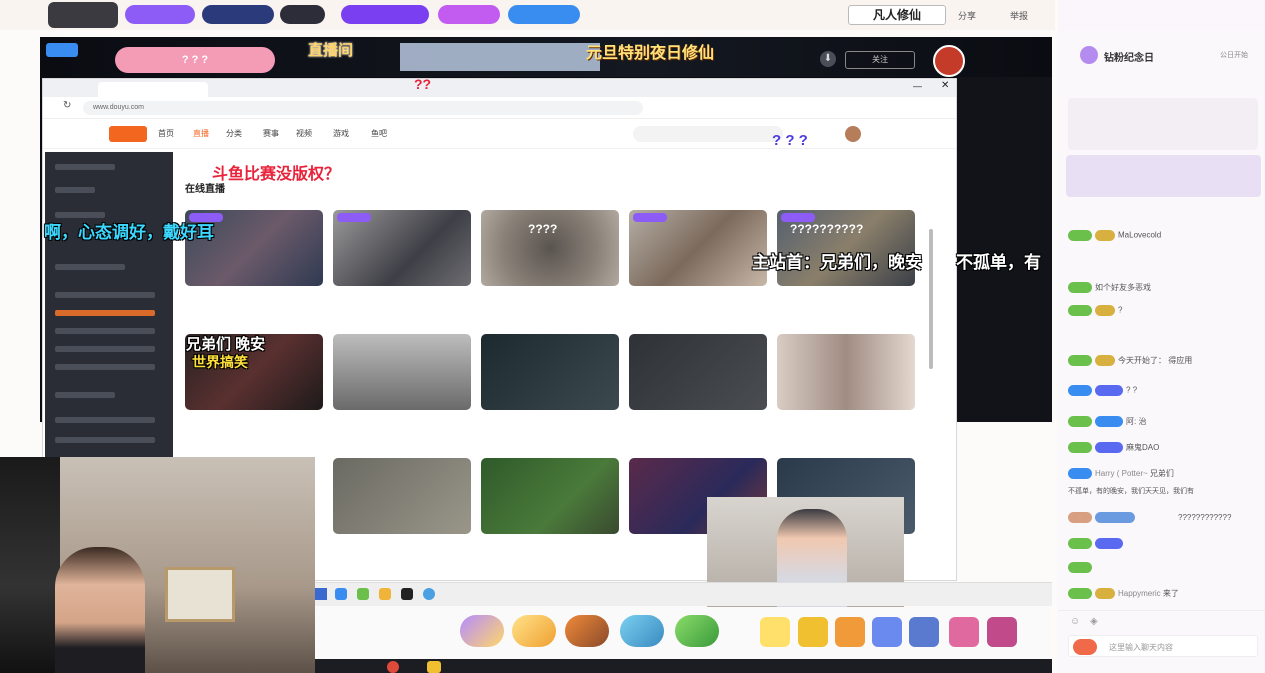 The image size is (1265, 673). What do you see at coordinates (67, 105) in the screenshot?
I see `reload-icon: ↻` at bounding box center [67, 105].